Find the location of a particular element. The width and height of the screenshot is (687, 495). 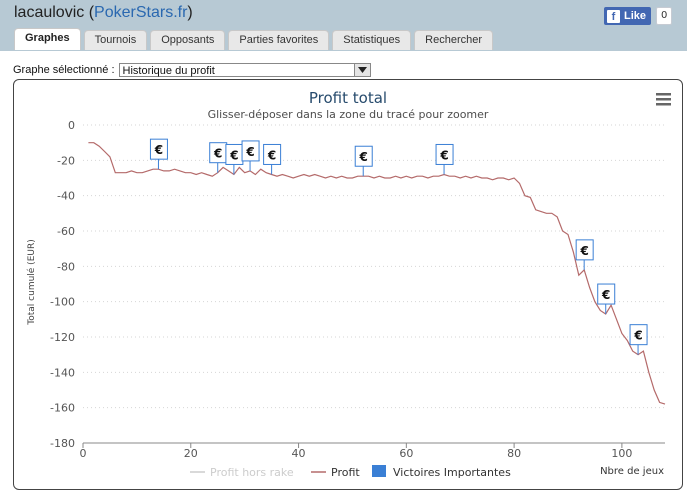

legend-profit: Profit is located at coordinates (345, 472).